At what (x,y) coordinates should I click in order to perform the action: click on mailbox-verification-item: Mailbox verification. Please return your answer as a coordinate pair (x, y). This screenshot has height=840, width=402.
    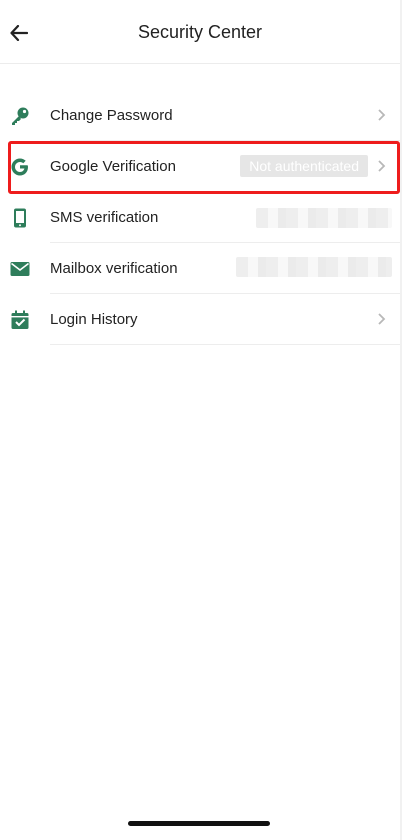
    Looking at the image, I should click on (200, 268).